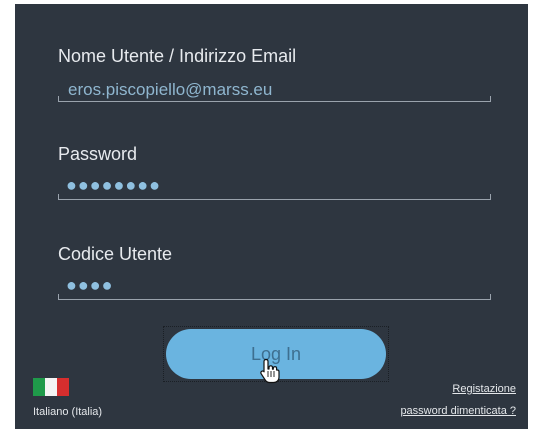 The height and width of the screenshot is (433, 541). I want to click on user-code-label: Codice Utente, so click(115, 254).